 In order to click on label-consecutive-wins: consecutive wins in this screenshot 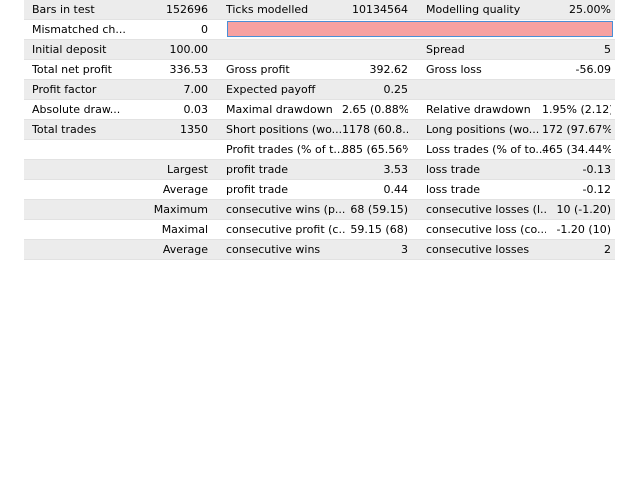, I will do `click(273, 249)`.